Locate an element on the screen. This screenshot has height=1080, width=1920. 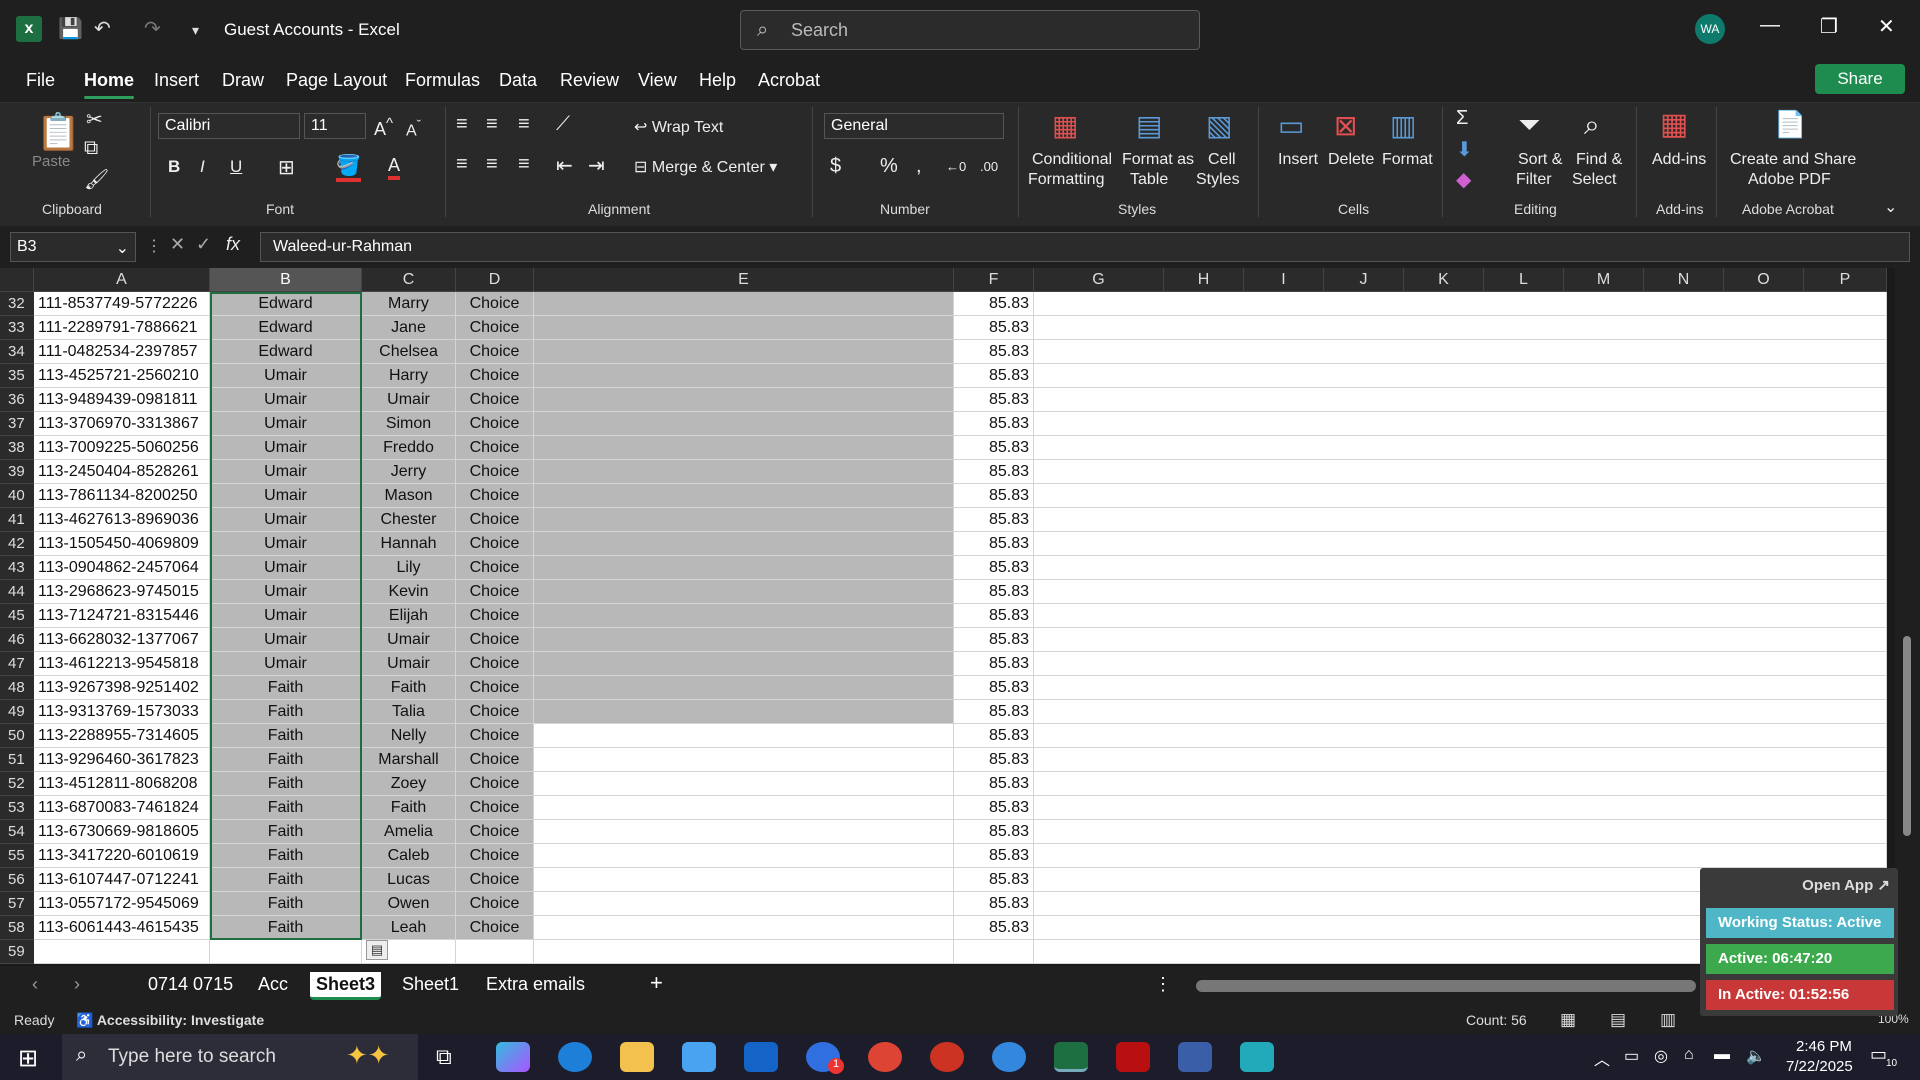
row-header: 42 is located at coordinates (17, 544).